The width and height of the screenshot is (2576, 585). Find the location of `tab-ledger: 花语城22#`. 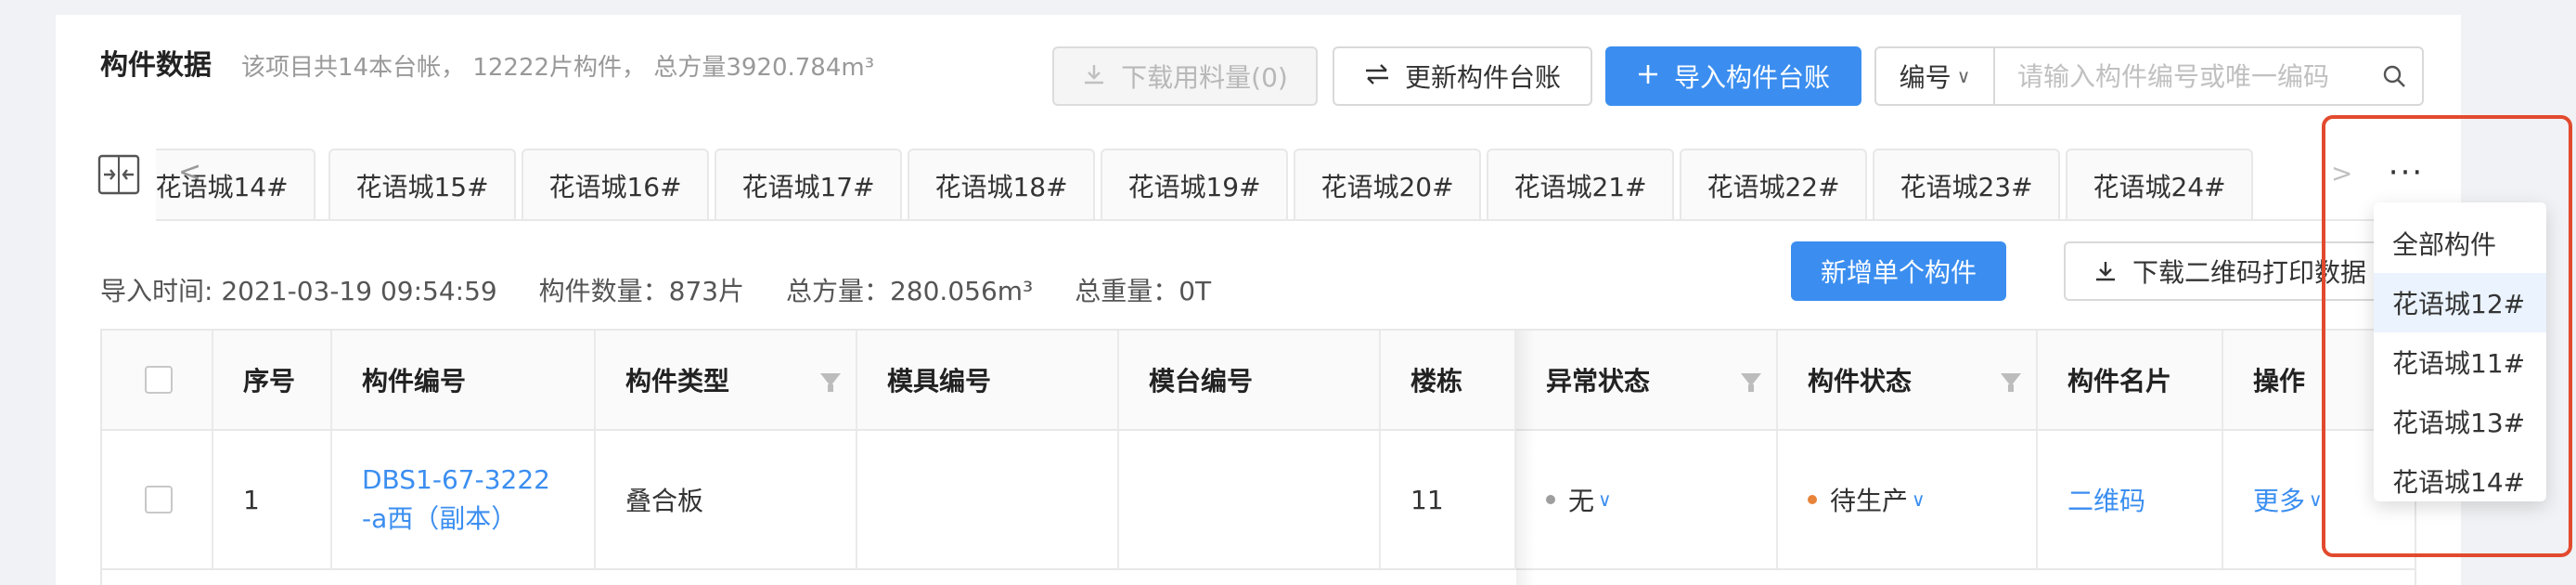

tab-ledger: 花语城22# is located at coordinates (1773, 184).